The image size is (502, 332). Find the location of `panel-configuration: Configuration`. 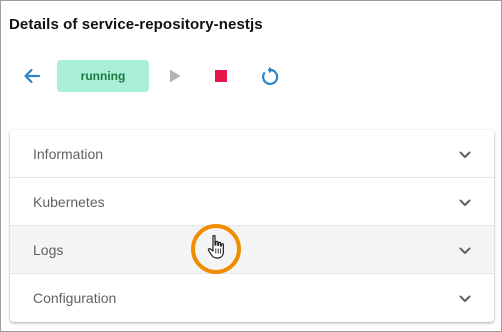

panel-configuration: Configuration is located at coordinates (252, 298).